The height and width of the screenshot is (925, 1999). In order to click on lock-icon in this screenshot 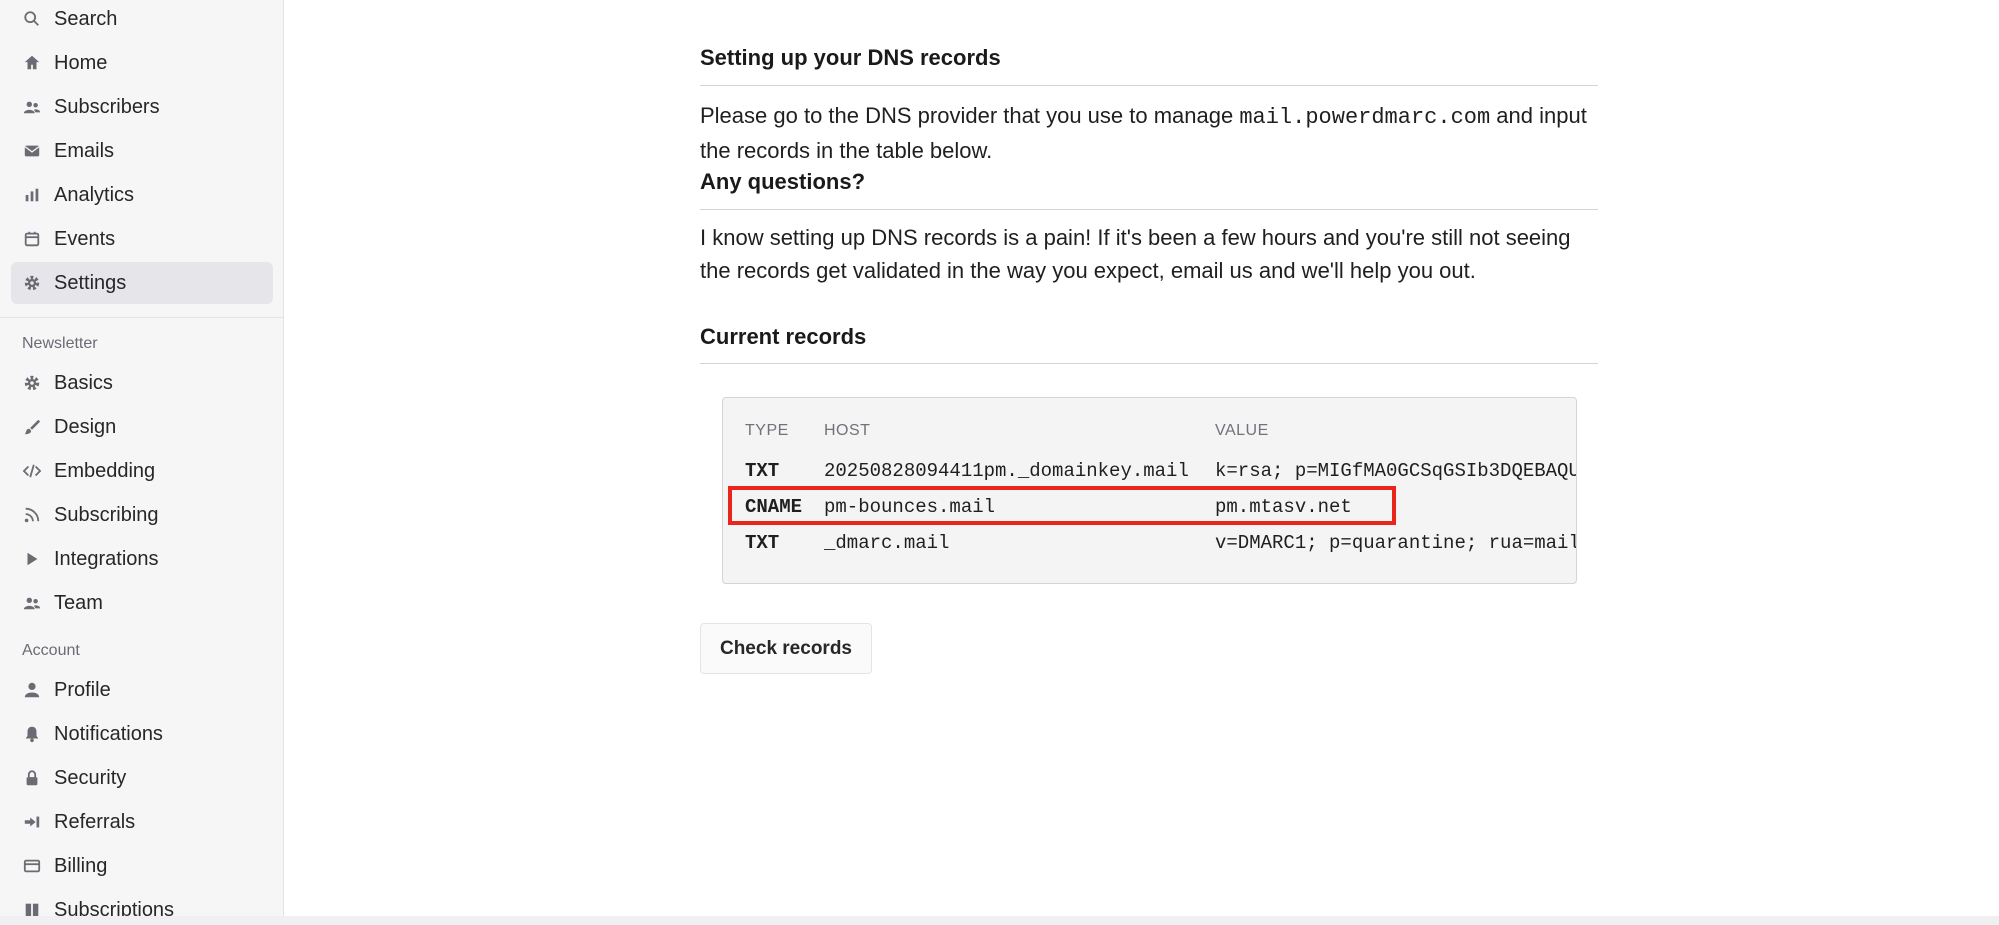, I will do `click(32, 778)`.